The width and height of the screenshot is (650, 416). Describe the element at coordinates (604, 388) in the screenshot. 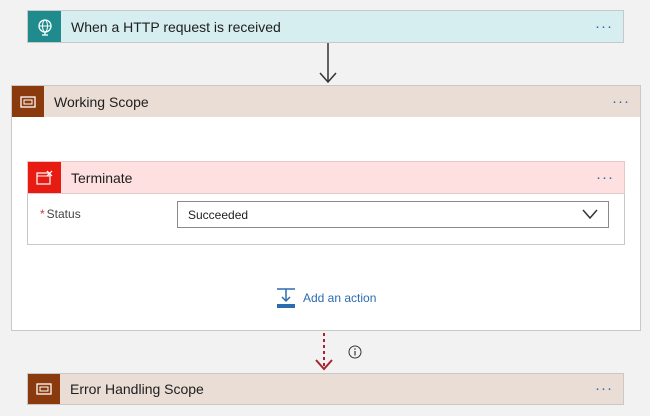

I see `error-scope-more-menu: ···` at that location.